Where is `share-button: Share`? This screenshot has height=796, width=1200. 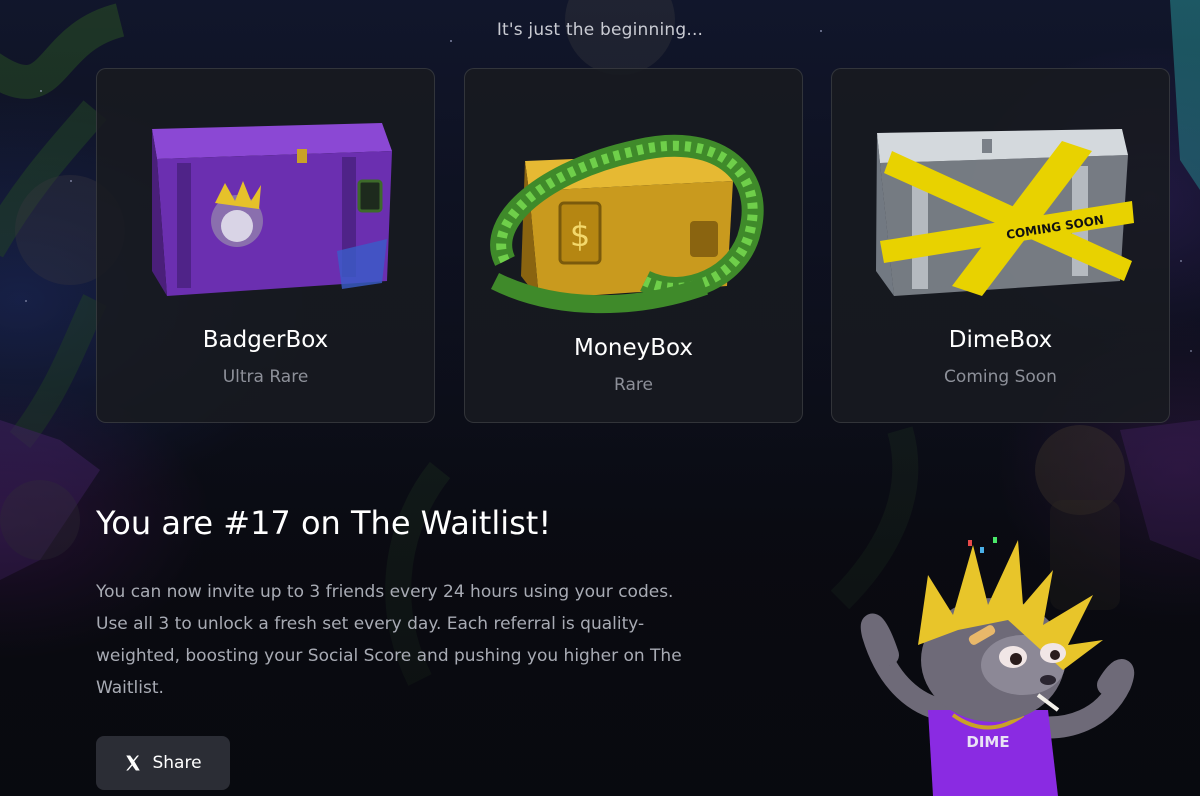 share-button: Share is located at coordinates (163, 763).